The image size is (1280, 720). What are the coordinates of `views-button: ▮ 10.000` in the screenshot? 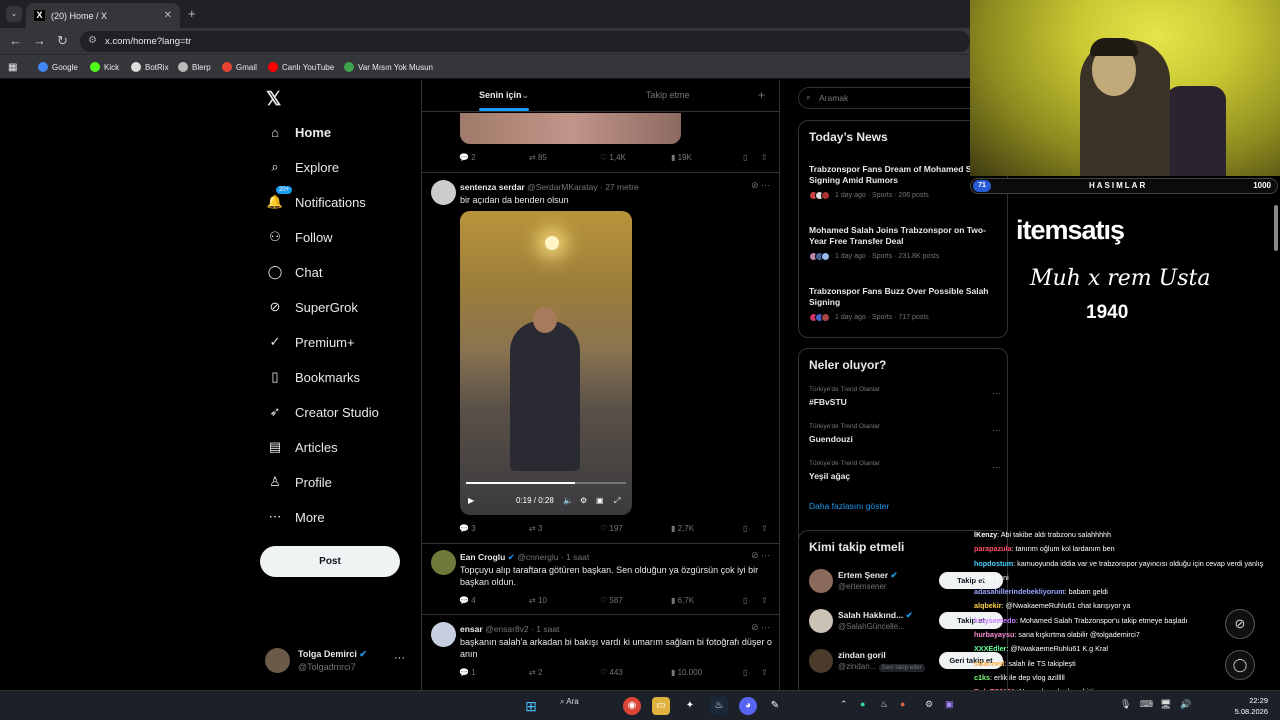 It's located at (686, 672).